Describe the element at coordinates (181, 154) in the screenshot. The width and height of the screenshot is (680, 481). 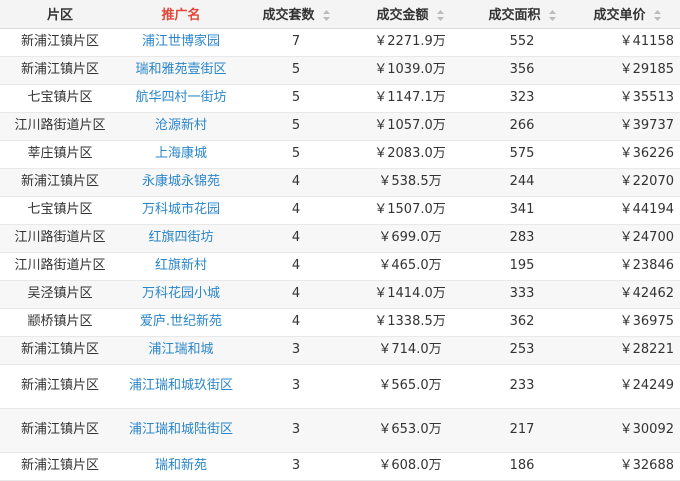
I see `community-link: 上海康城` at that location.